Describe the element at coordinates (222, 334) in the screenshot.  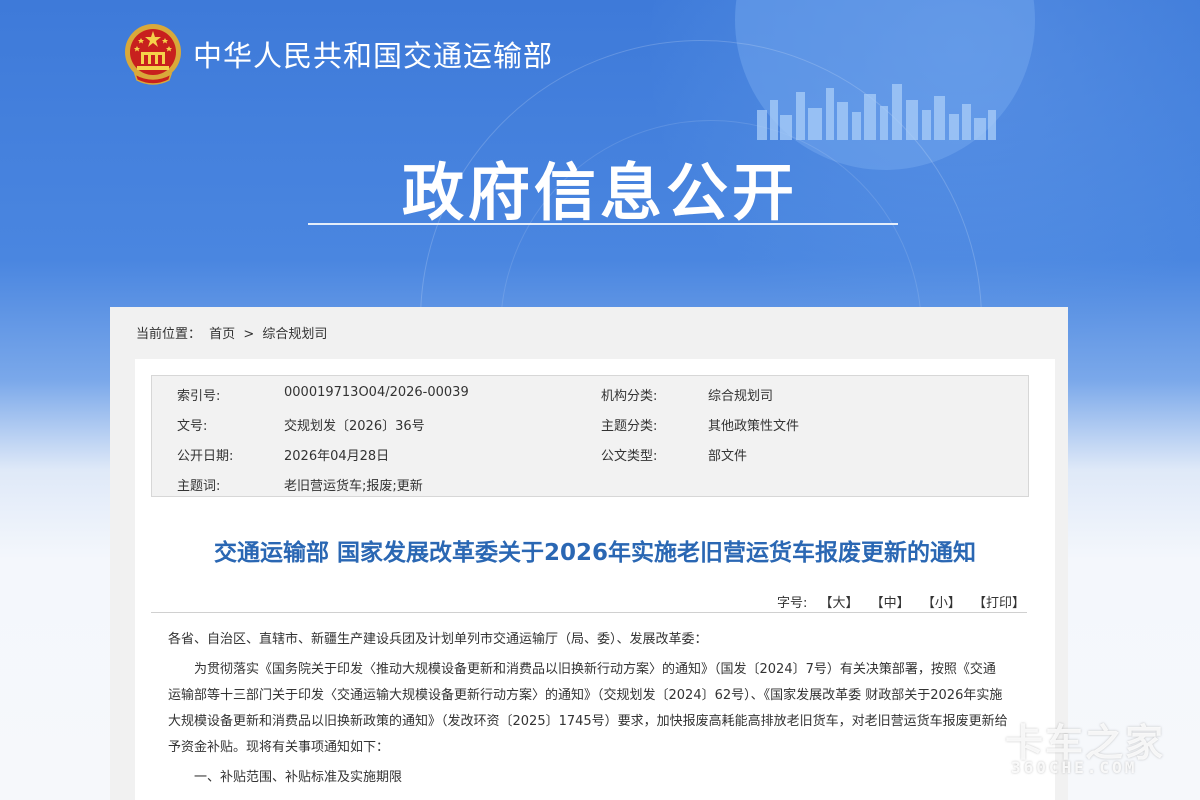
I see `breadcrumb-home-link: 首页` at that location.